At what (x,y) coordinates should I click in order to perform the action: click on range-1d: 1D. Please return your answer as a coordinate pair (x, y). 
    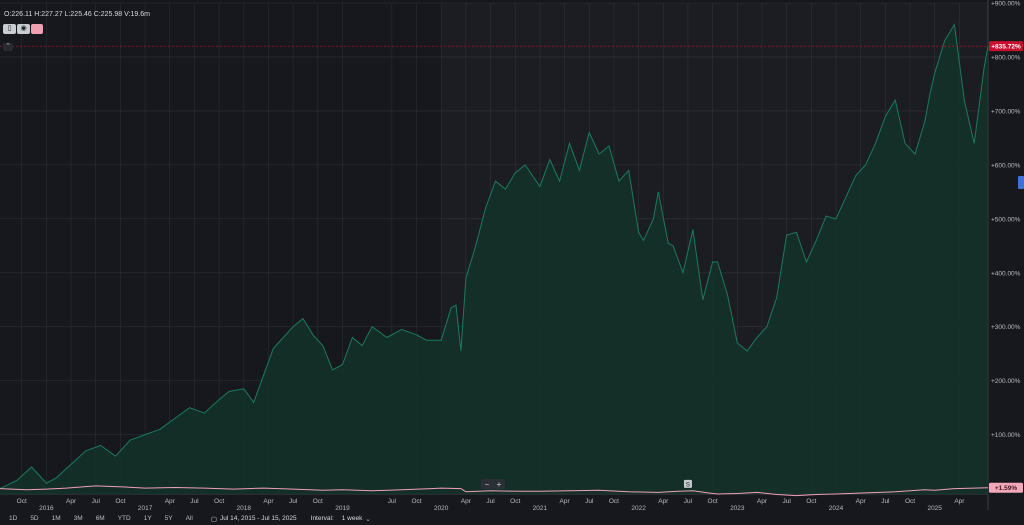
    Looking at the image, I should click on (13, 518).